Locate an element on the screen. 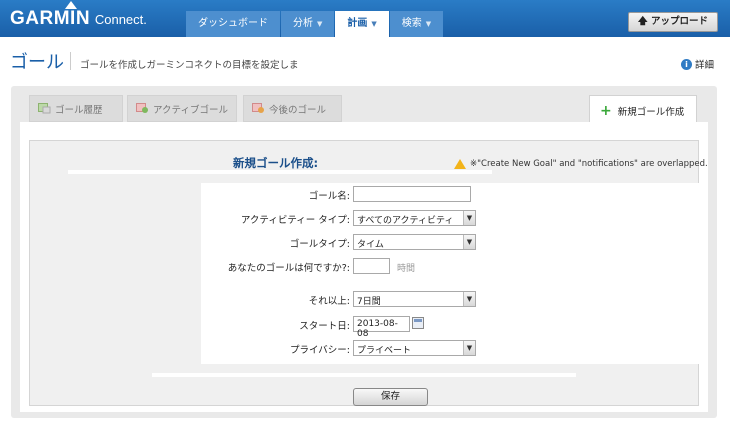  goal-type-select: タイム ▼ is located at coordinates (414, 242).